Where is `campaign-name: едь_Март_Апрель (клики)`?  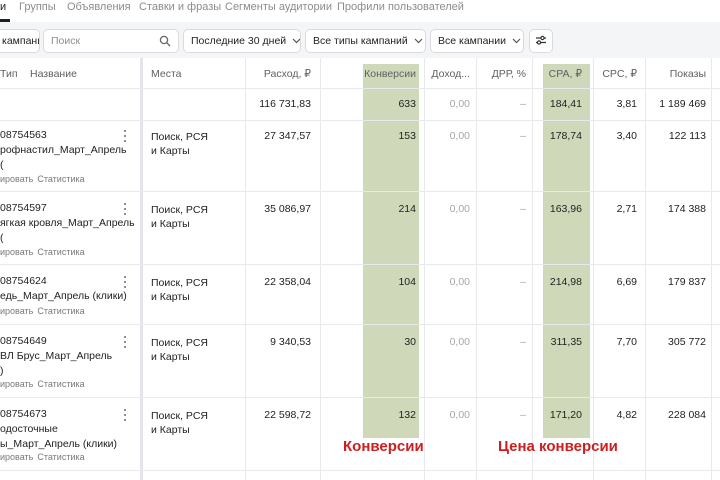 campaign-name: едь_Март_Апрель (клики) is located at coordinates (65, 296).